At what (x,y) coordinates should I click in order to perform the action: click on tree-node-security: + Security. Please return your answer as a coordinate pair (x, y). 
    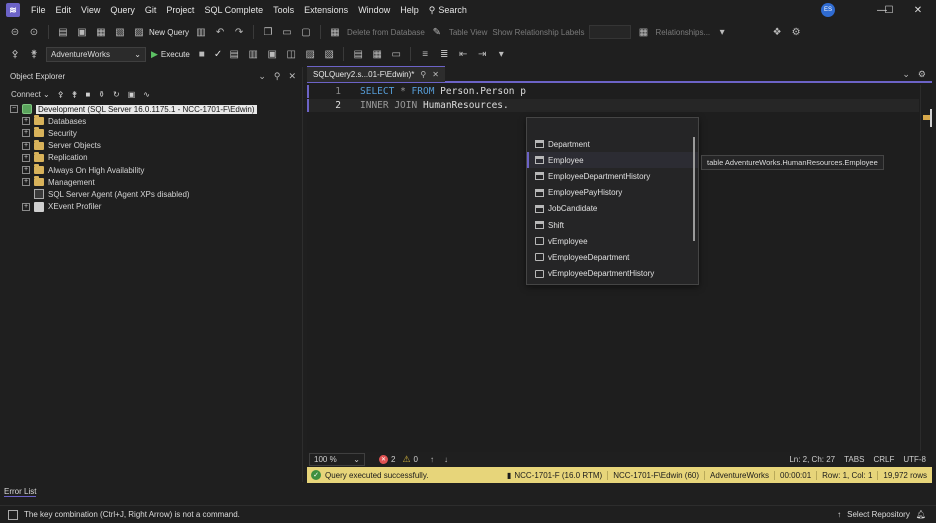
    Looking at the image, I should click on (156, 133).